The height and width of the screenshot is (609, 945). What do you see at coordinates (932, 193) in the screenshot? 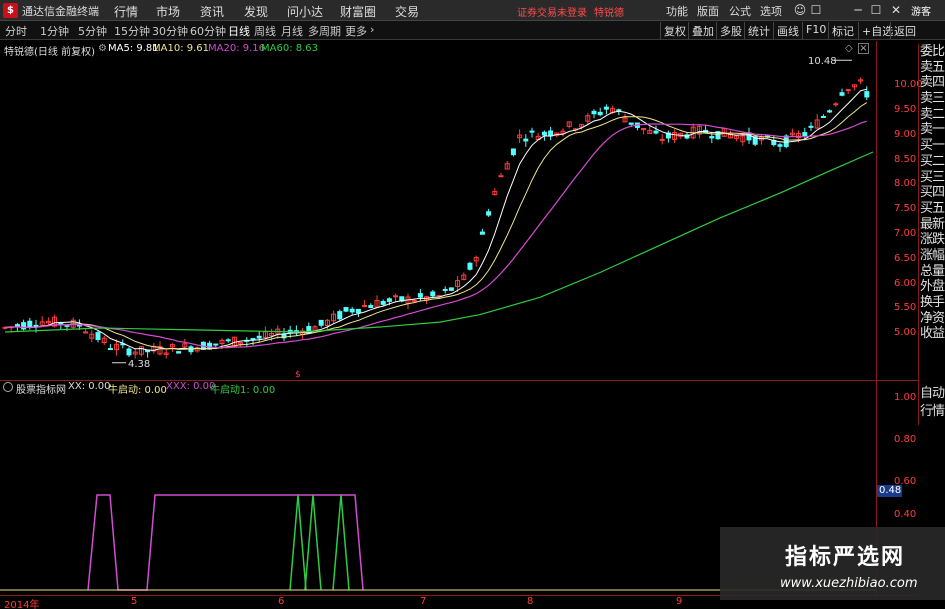
I see `quote-panel-item: 买四` at bounding box center [932, 193].